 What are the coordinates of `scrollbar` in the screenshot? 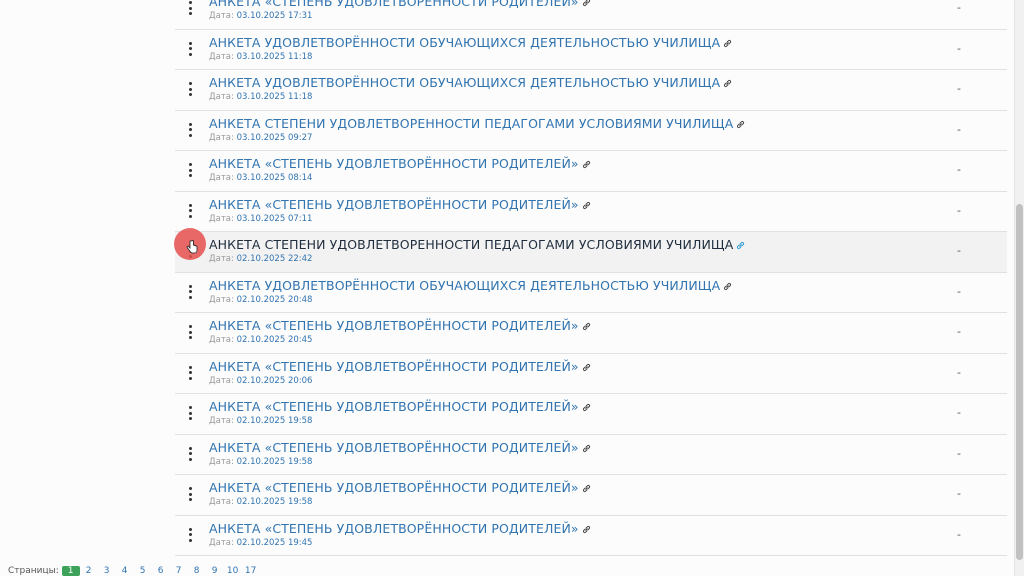 It's located at (1019, 288).